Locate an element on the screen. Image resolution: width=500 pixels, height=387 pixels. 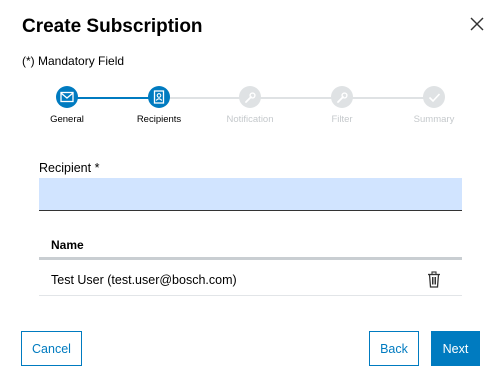
contact-book-icon is located at coordinates (159, 97).